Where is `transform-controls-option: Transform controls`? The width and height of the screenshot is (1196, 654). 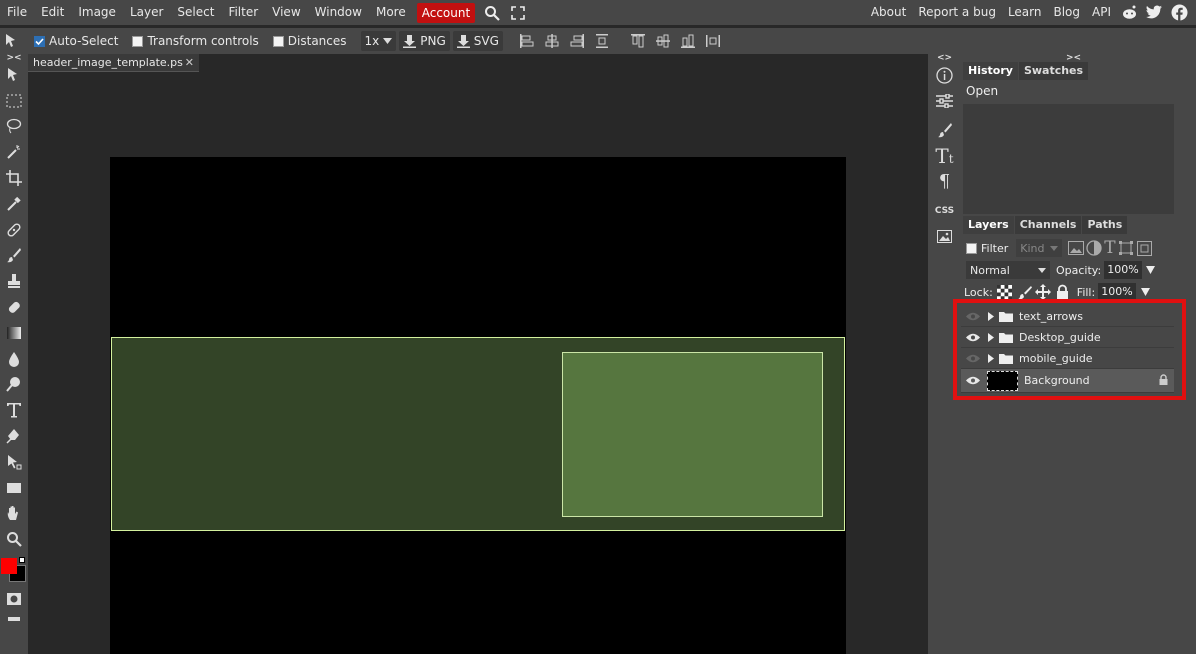
transform-controls-option: Transform controls is located at coordinates (195, 41).